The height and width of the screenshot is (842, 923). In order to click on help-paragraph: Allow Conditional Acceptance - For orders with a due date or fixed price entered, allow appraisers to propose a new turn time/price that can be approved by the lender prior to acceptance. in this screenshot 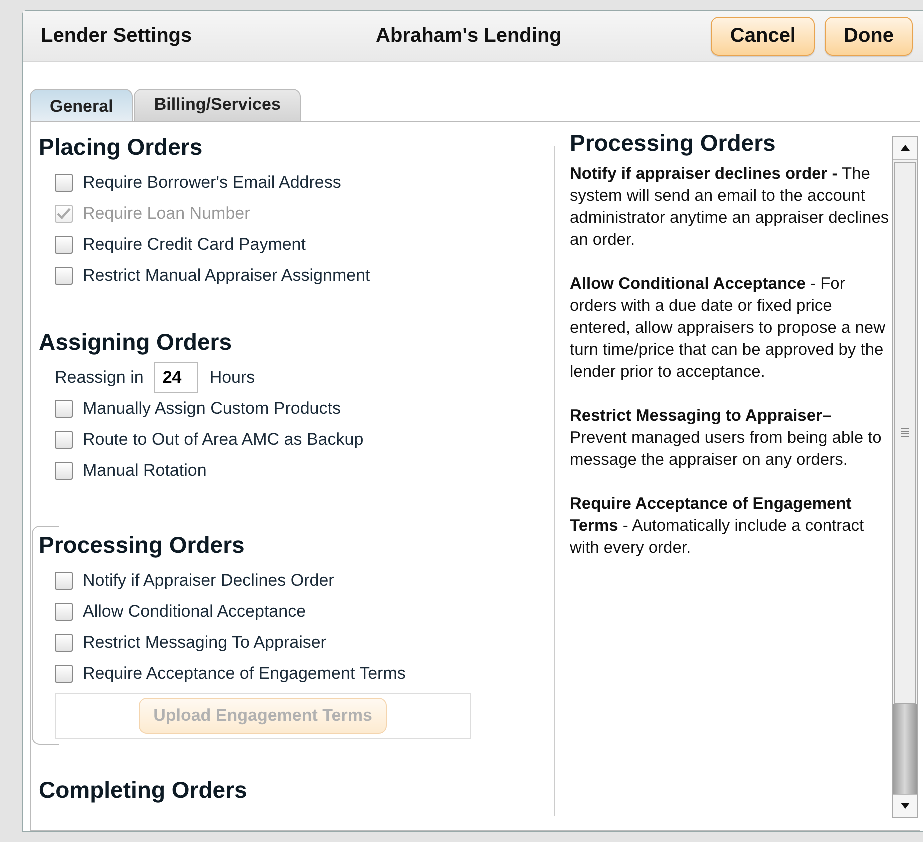, I will do `click(728, 328)`.